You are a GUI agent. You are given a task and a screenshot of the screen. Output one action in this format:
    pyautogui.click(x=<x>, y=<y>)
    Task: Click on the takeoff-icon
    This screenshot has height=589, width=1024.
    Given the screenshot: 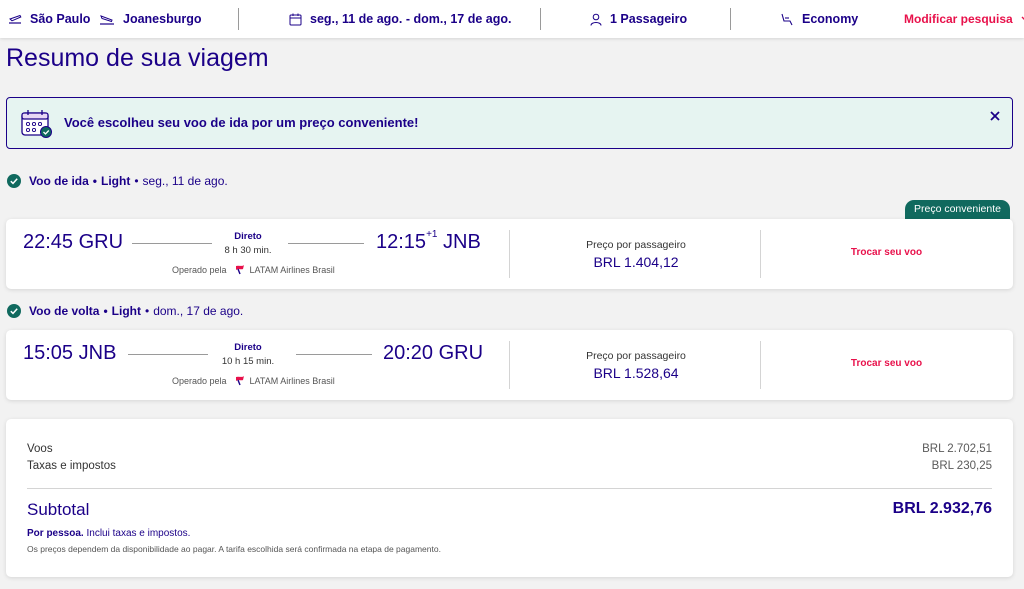 What is the action you would take?
    pyautogui.click(x=15, y=19)
    